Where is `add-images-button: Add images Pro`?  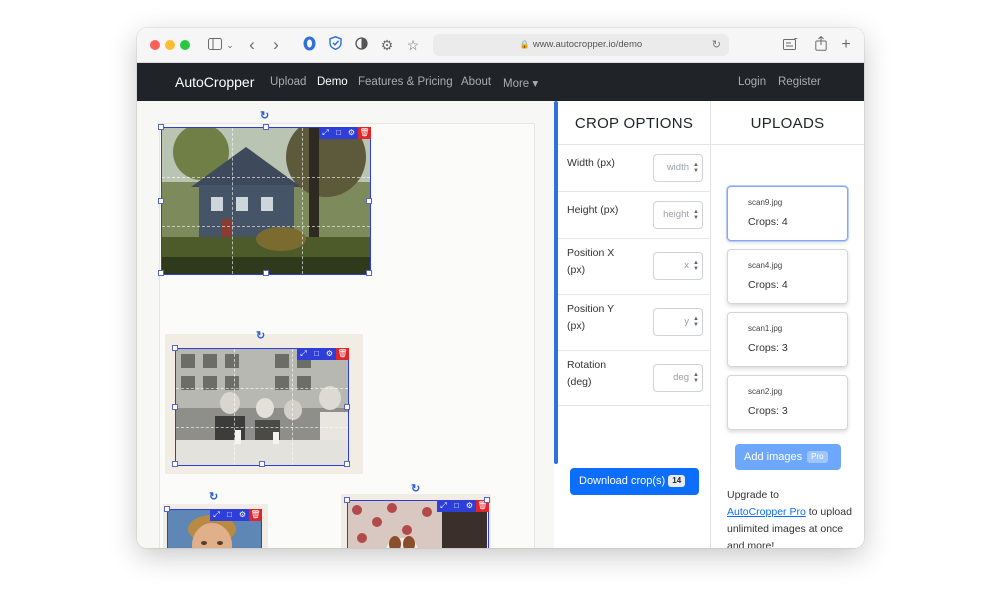
add-images-button: Add images Pro is located at coordinates (788, 457).